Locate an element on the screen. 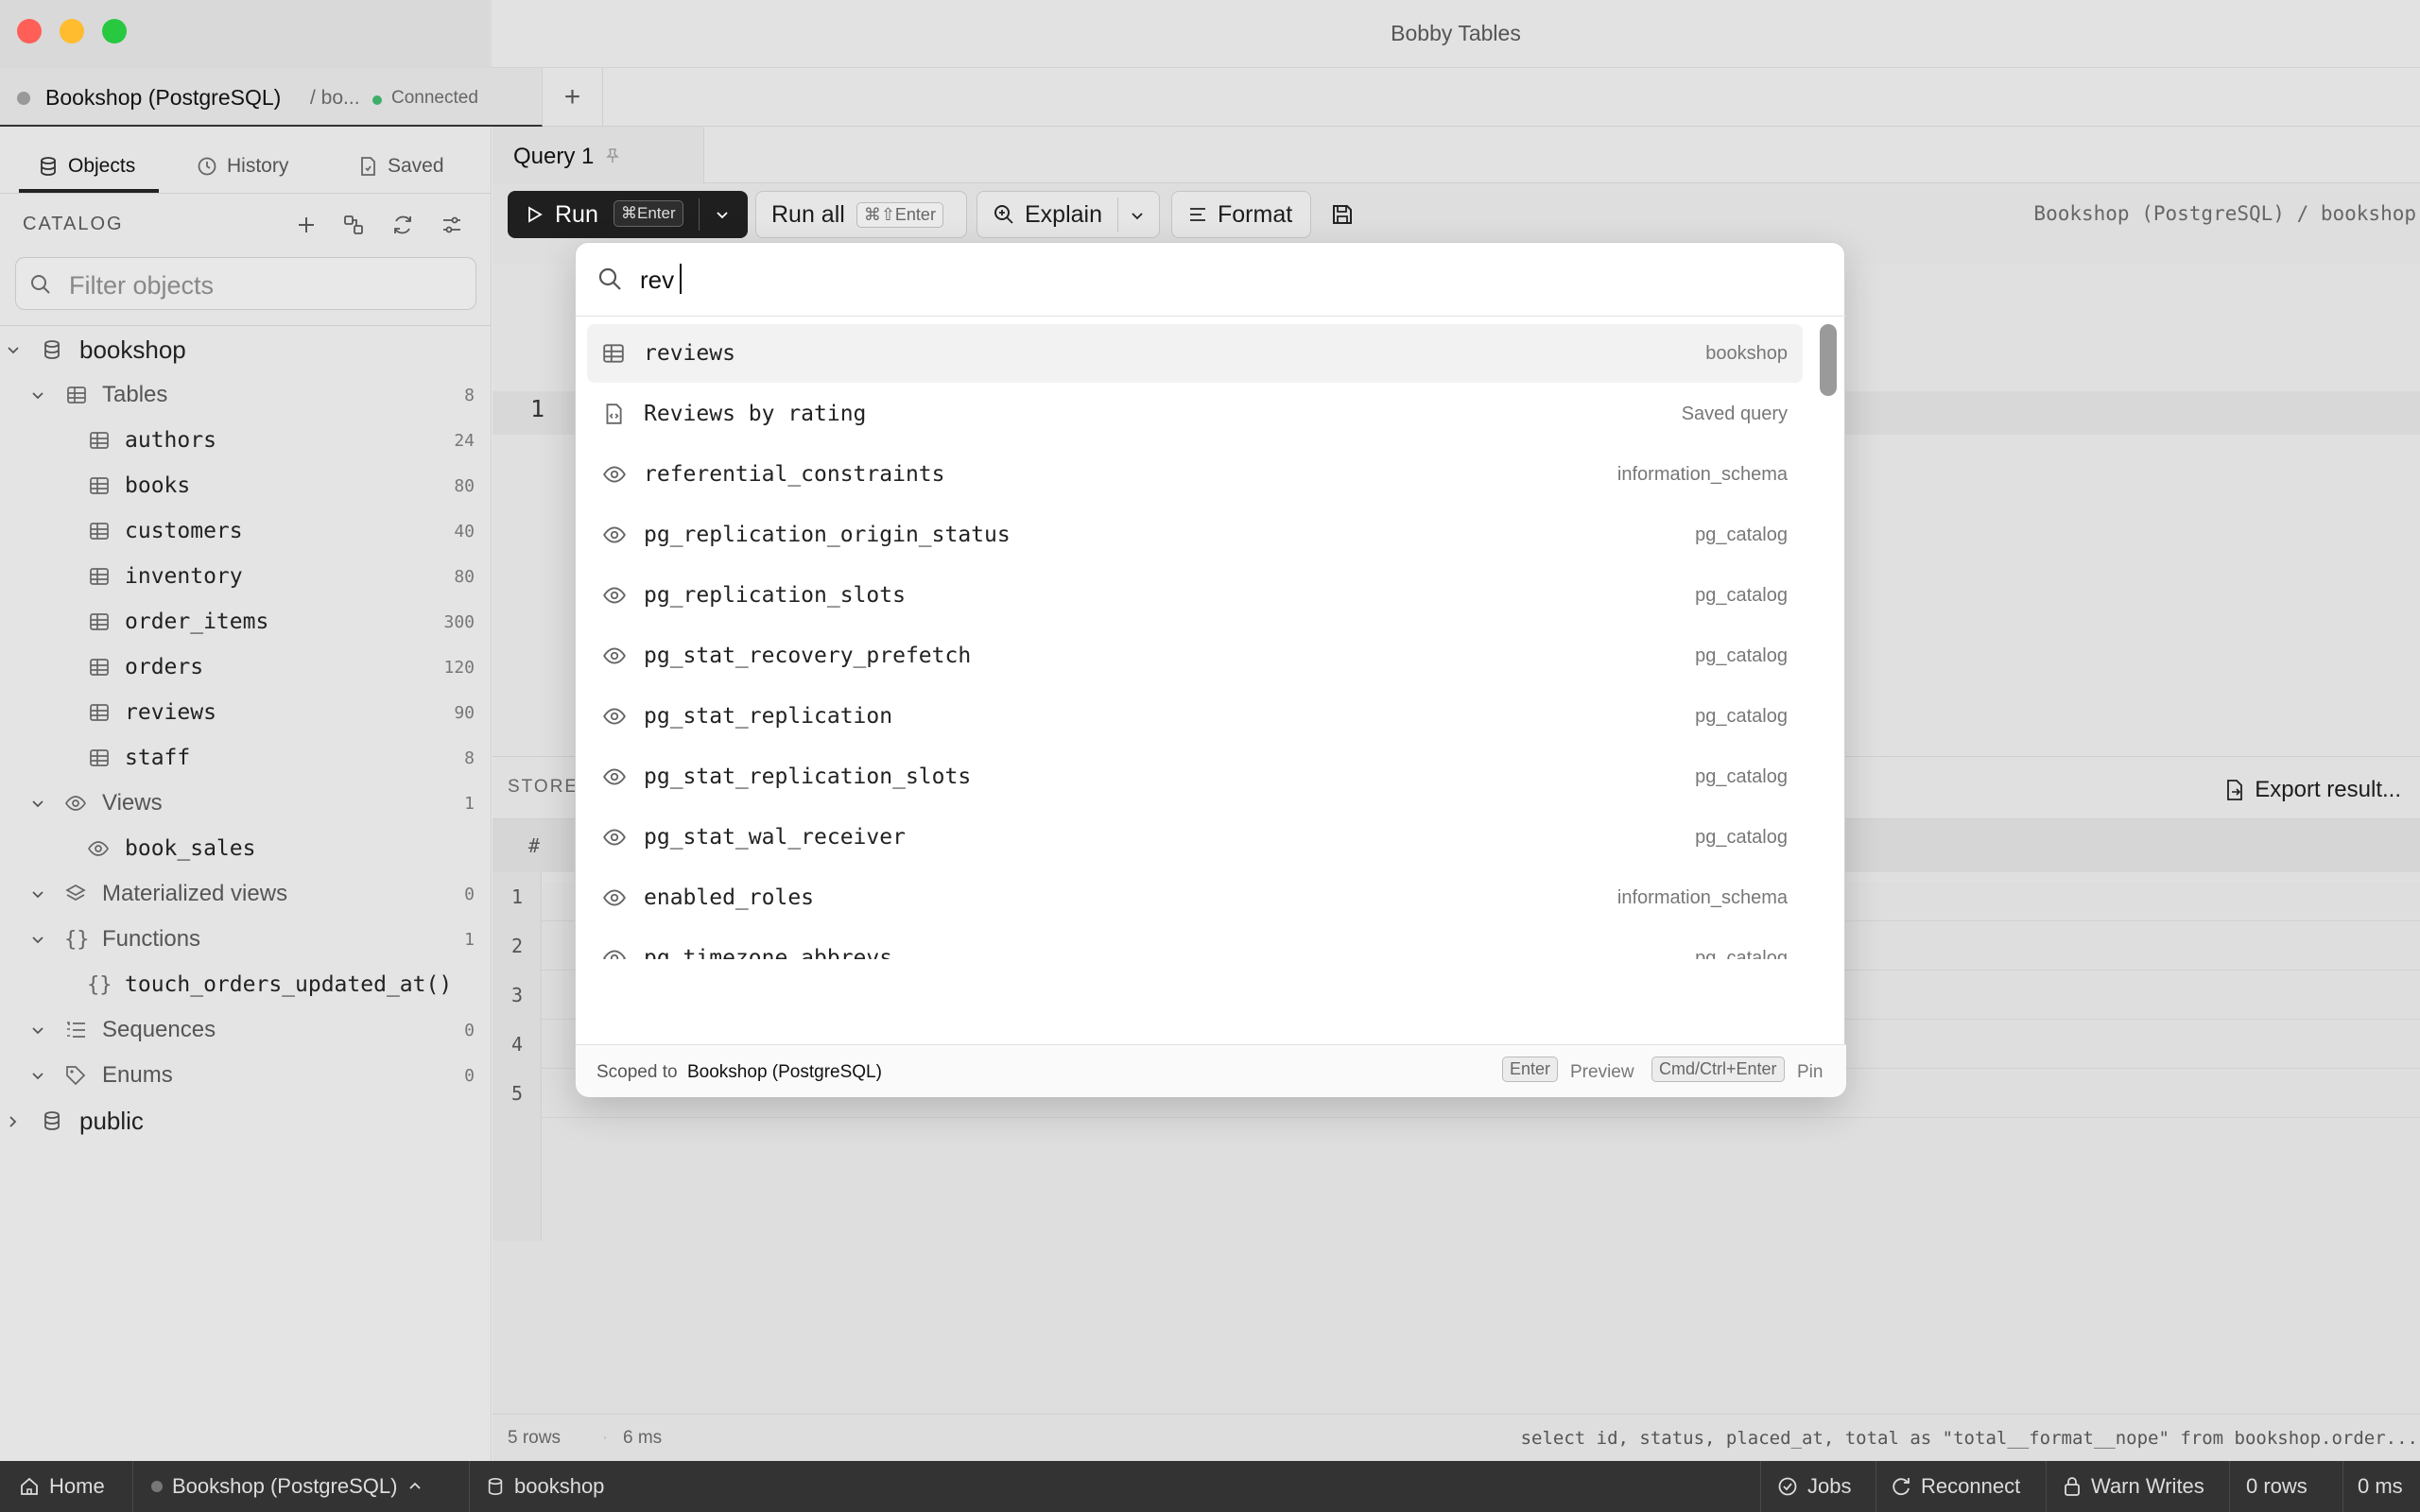  filter-objects-placeholder: Filter objects is located at coordinates (142, 285).